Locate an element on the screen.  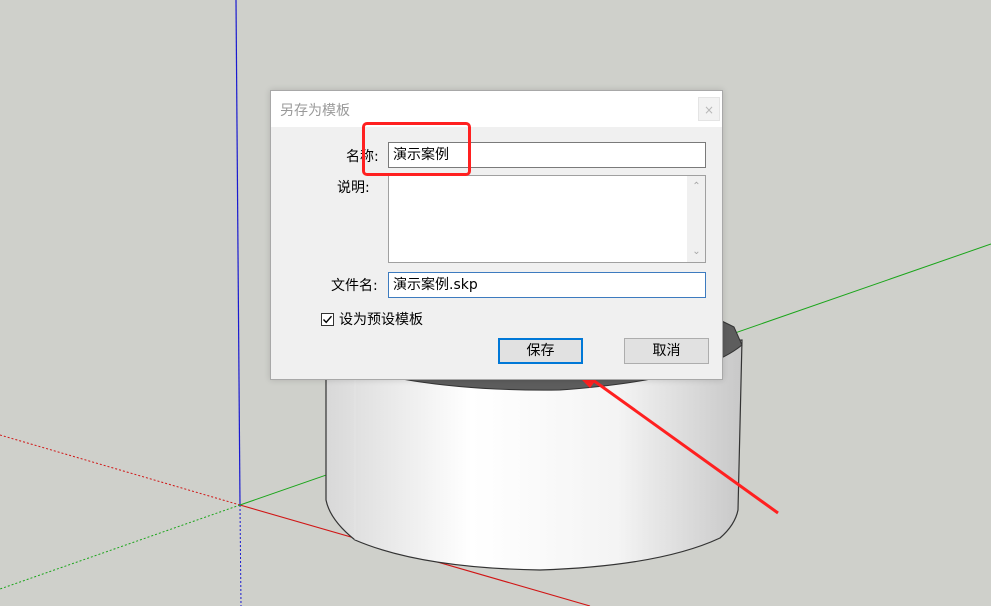
checkmark-icon is located at coordinates (327, 319).